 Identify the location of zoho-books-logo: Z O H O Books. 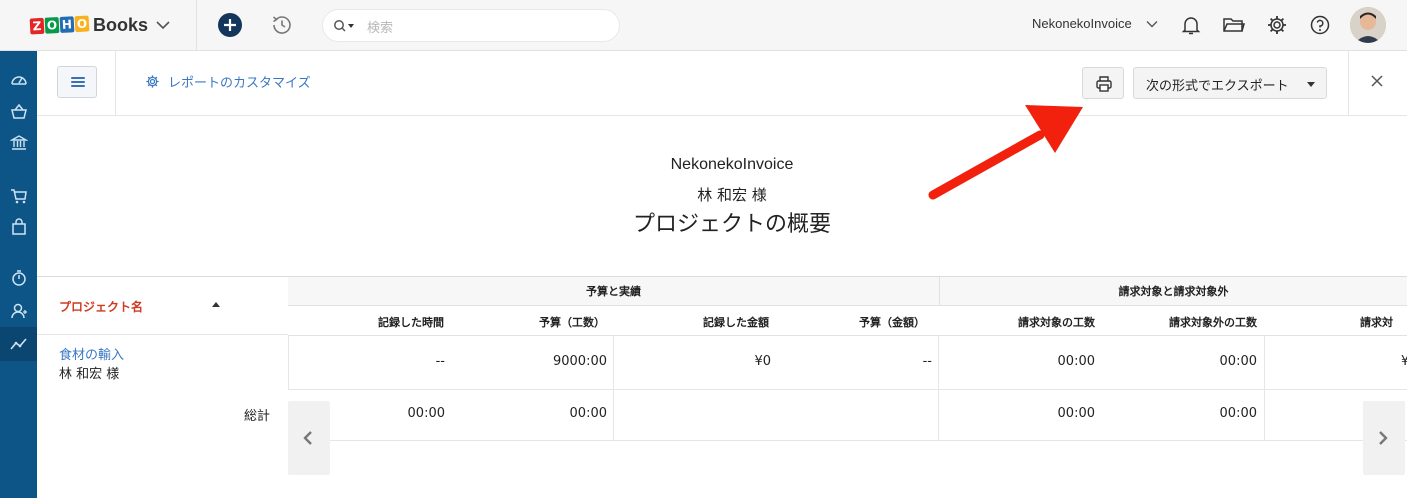
(99, 25).